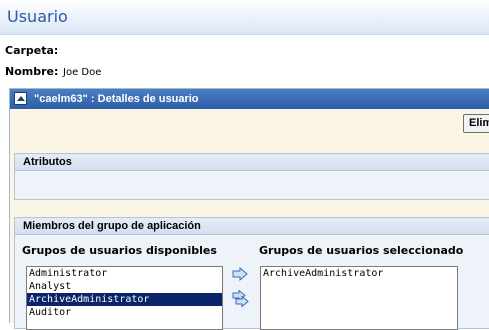 This screenshot has height=330, width=489. Describe the element at coordinates (244, 17) in the screenshot. I see `page-header: Usuario` at that location.